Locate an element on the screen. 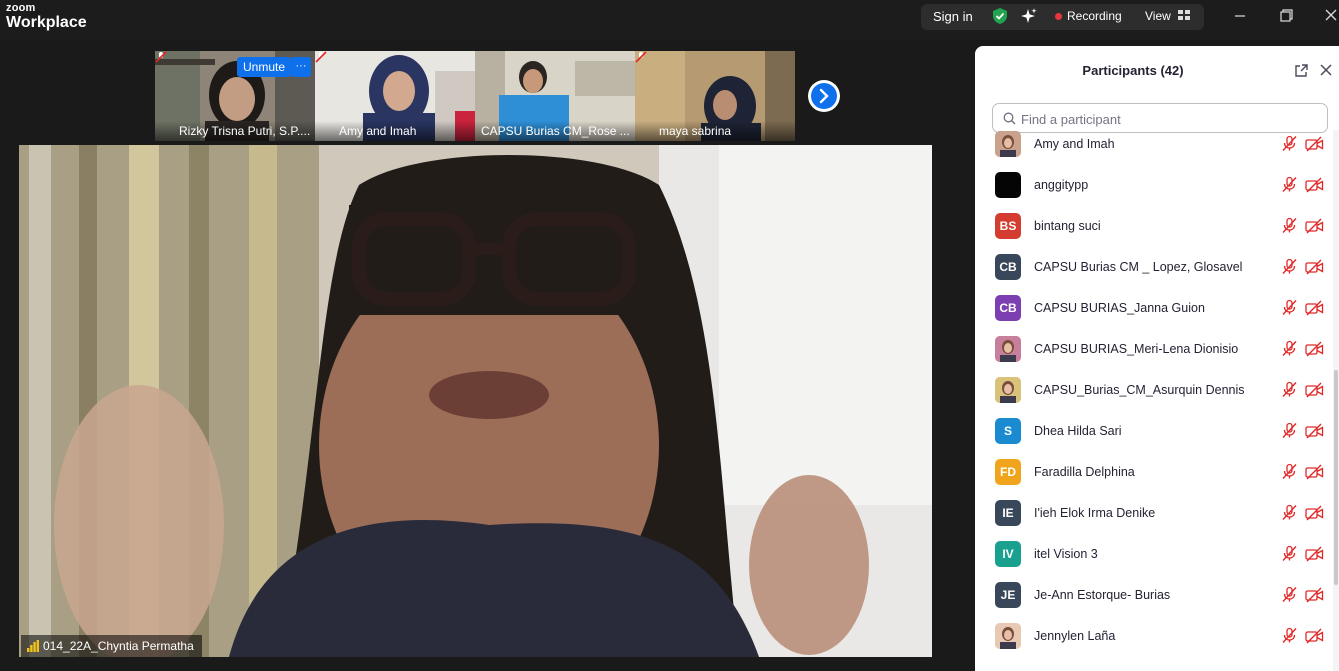 Image resolution: width=1339 pixels, height=671 pixels. participant-name: Amy and Imah is located at coordinates (1074, 144).